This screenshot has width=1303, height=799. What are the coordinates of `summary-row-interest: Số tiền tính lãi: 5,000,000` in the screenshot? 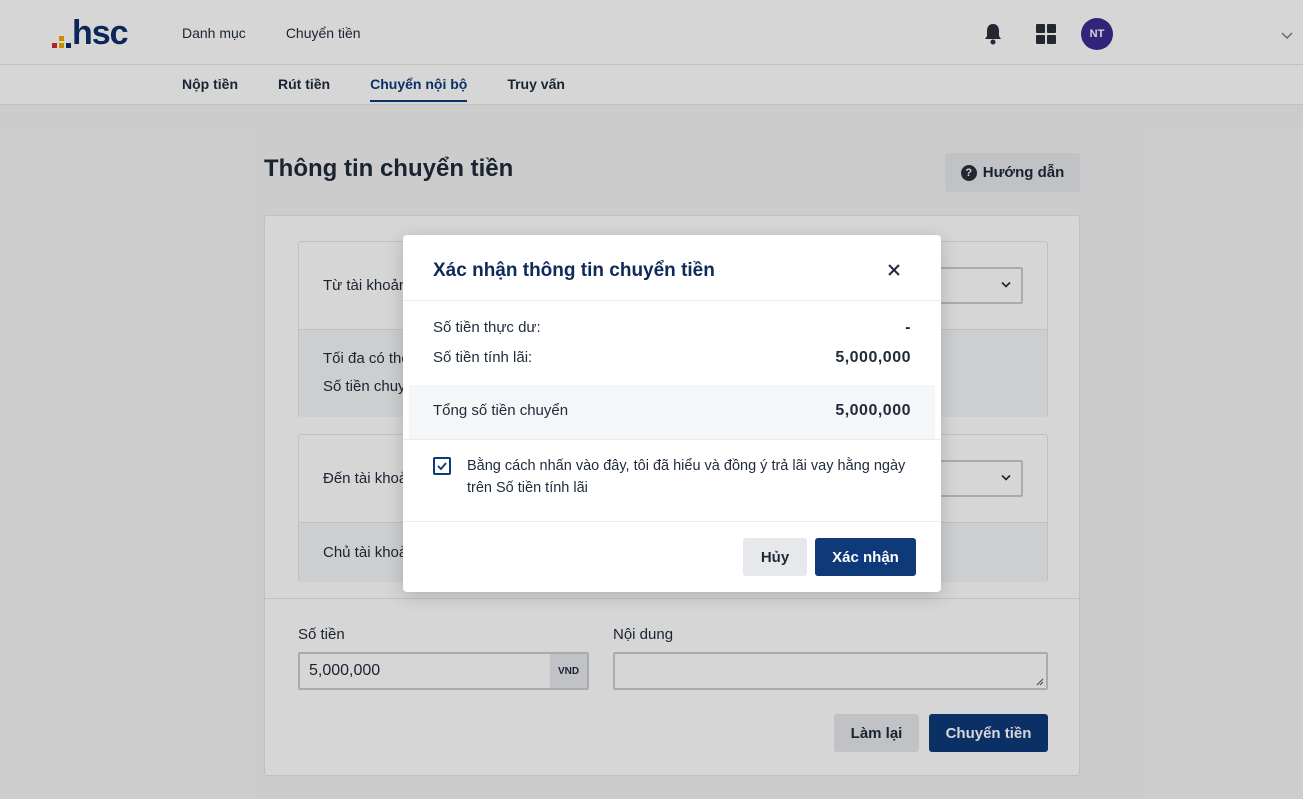 It's located at (672, 358).